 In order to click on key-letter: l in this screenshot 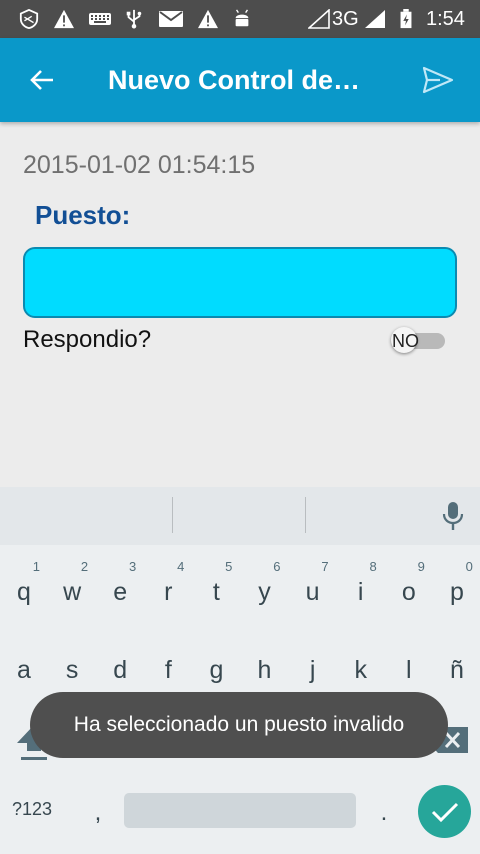, I will do `click(409, 670)`.